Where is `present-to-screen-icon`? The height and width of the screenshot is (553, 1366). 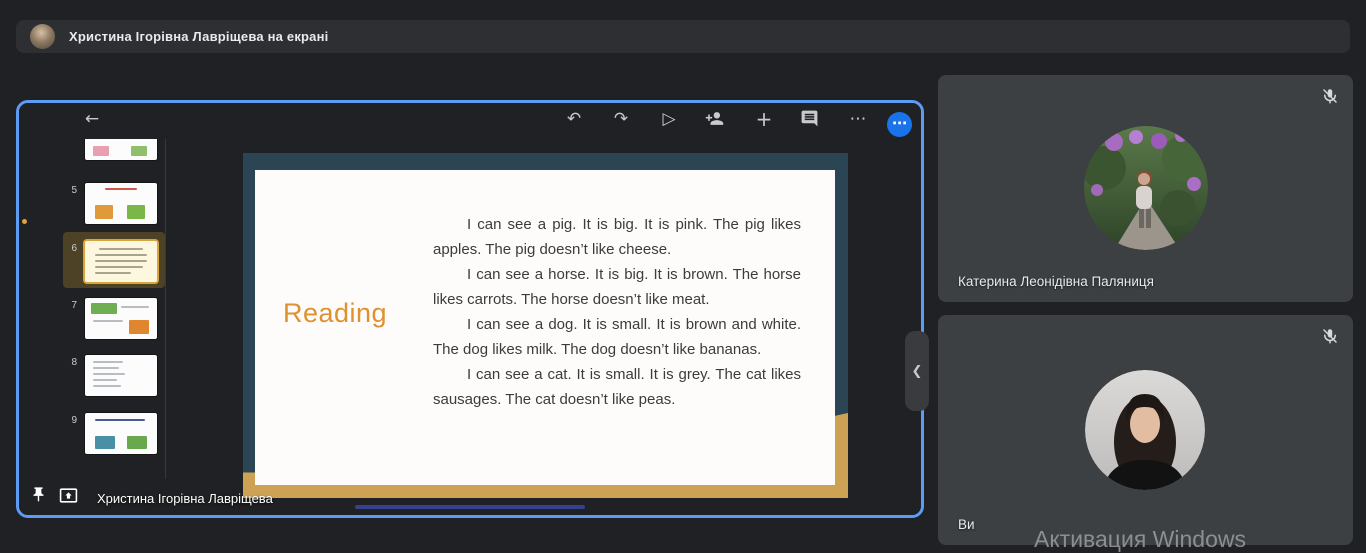 present-to-screen-icon is located at coordinates (68, 495).